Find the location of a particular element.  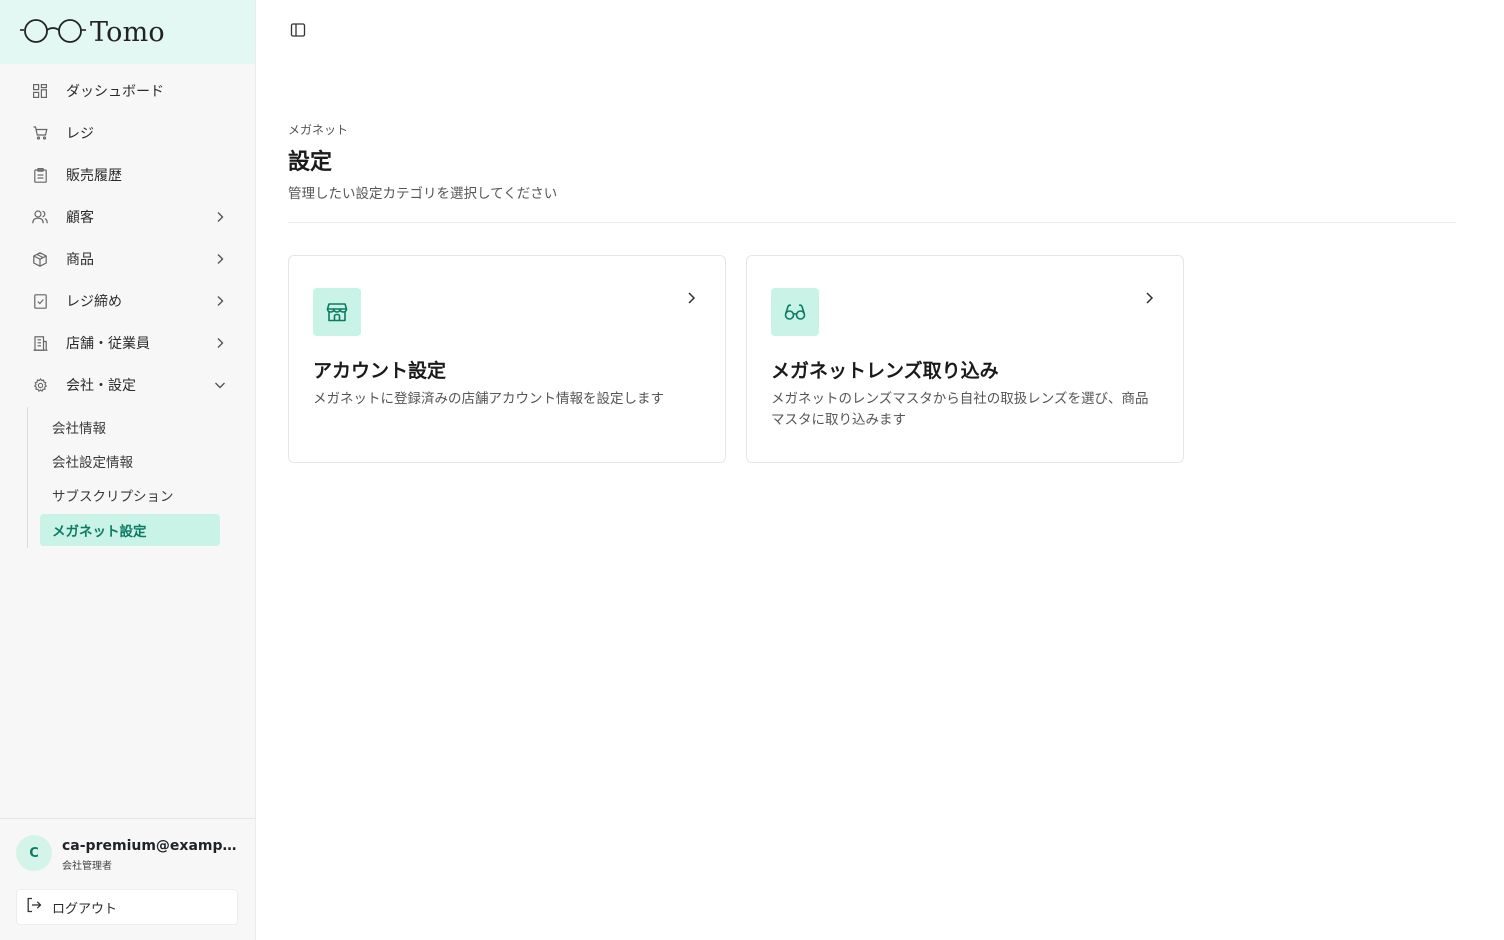

sidebar-item-customers: 顧客 is located at coordinates (127, 217).